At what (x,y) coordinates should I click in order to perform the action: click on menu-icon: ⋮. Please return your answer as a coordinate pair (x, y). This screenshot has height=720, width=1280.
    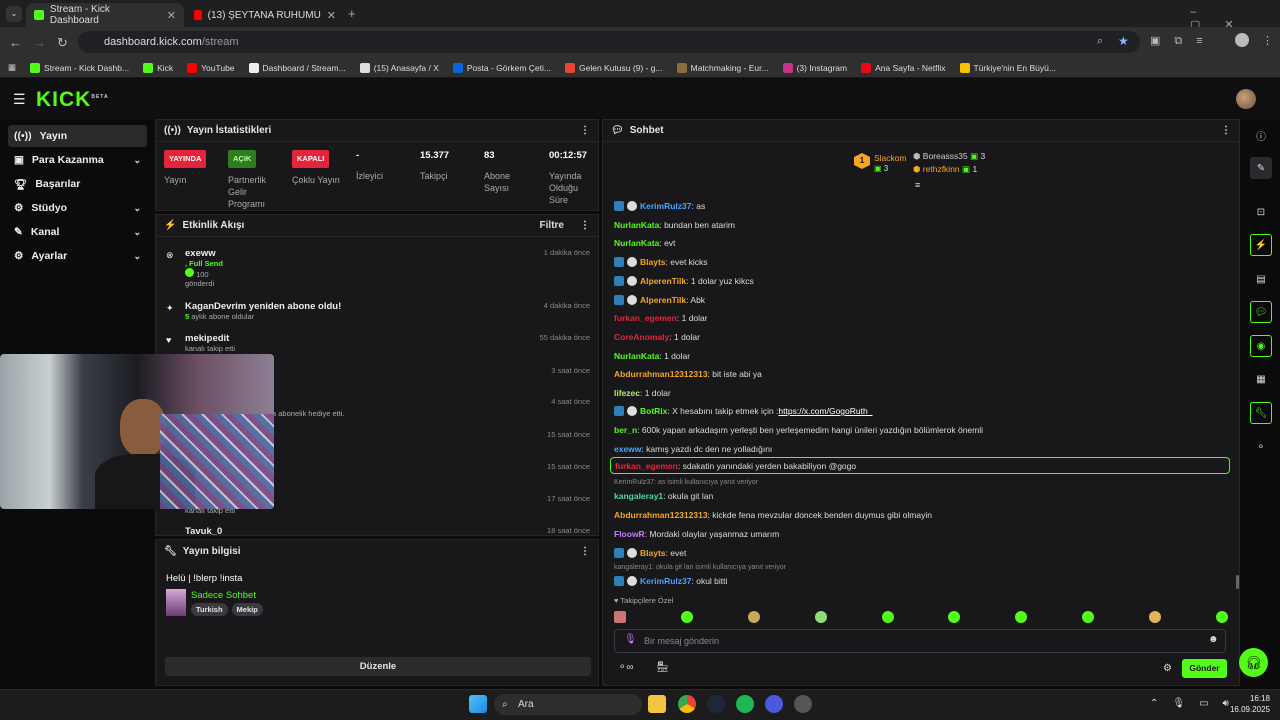
    Looking at the image, I should click on (1267, 40).